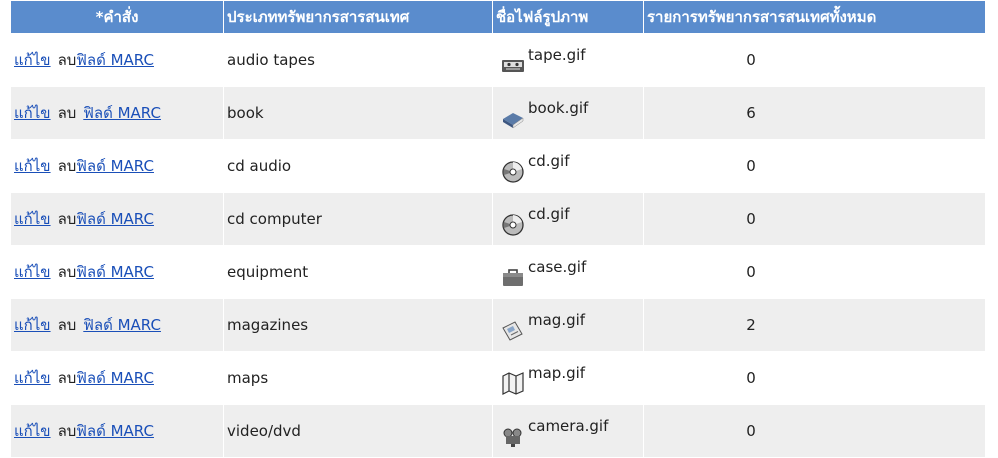 This screenshot has width=998, height=458. I want to click on count-value: 2, so click(751, 325).